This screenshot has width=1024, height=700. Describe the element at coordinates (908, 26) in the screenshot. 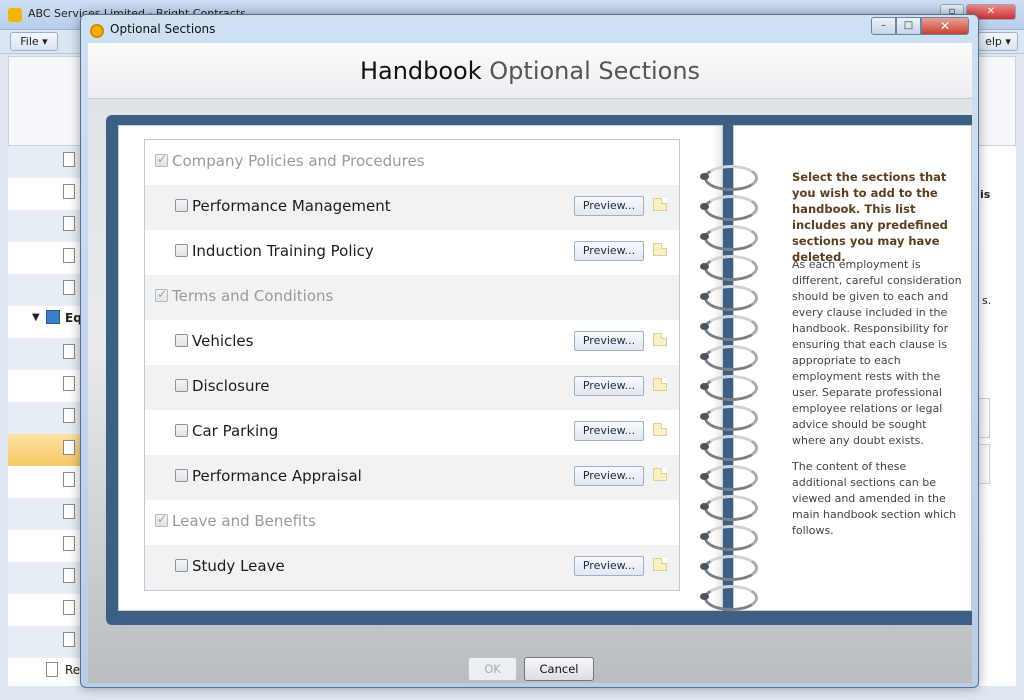

I see `maximize-button: □` at that location.